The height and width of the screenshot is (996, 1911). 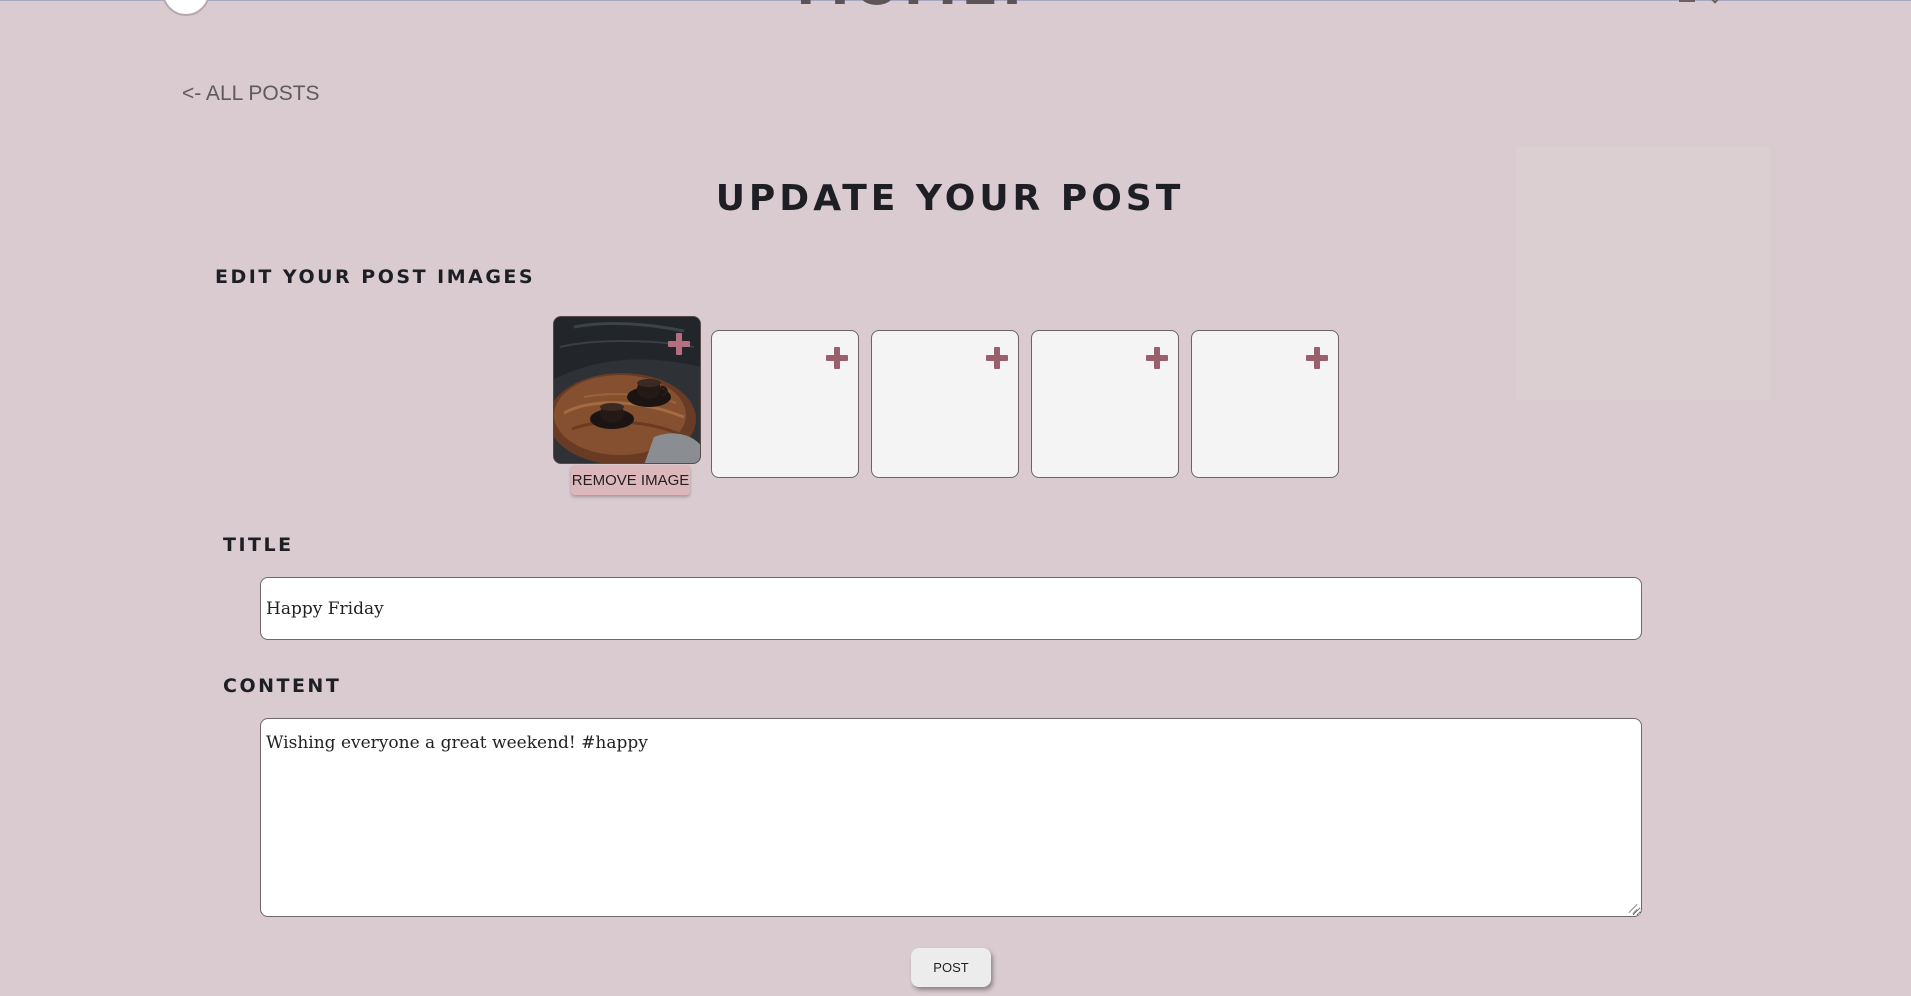 What do you see at coordinates (950, 198) in the screenshot?
I see `page-title: UPDATE YOUR POST` at bounding box center [950, 198].